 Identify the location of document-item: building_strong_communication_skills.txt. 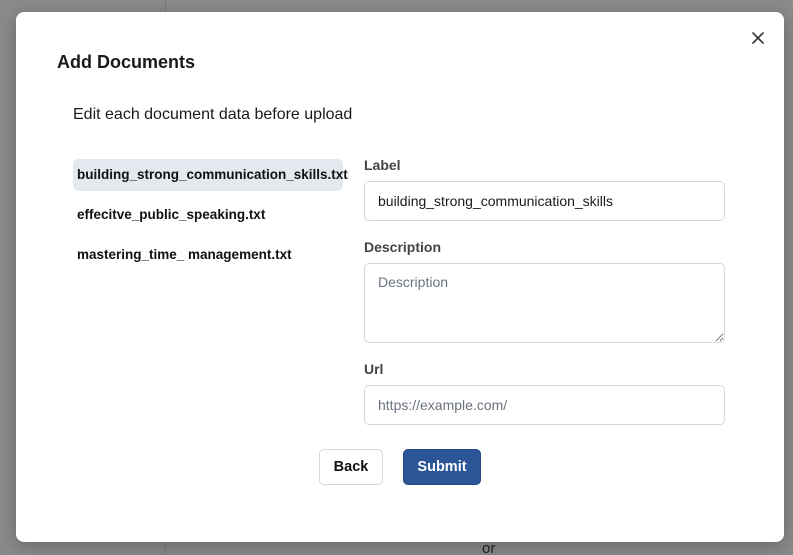
(210, 175).